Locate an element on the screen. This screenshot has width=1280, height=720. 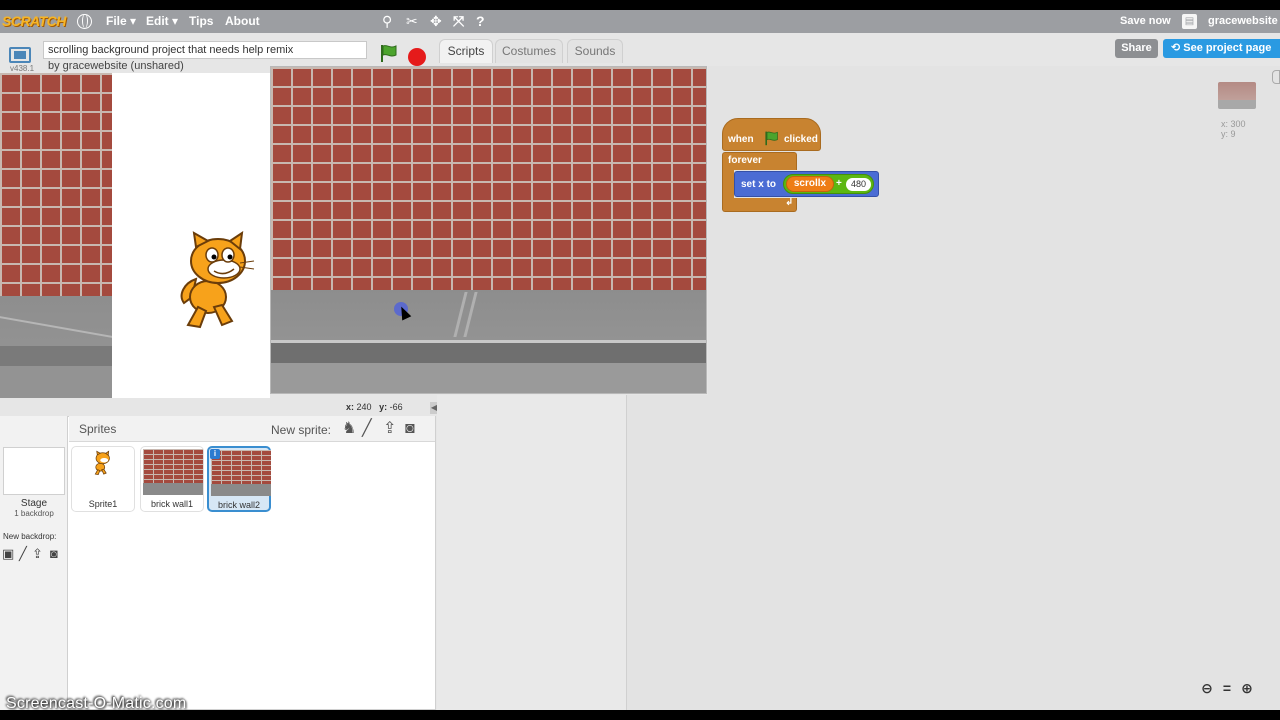
backdrop-library-icon: ▣ is located at coordinates (8, 554).